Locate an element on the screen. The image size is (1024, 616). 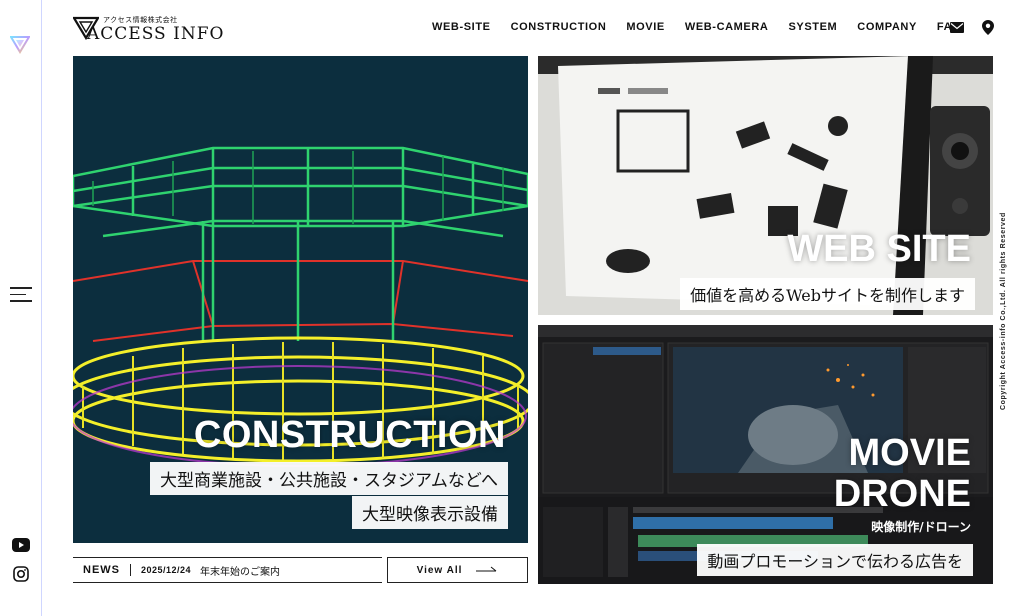
drone-title: DRONE is located at coordinates (902, 494).